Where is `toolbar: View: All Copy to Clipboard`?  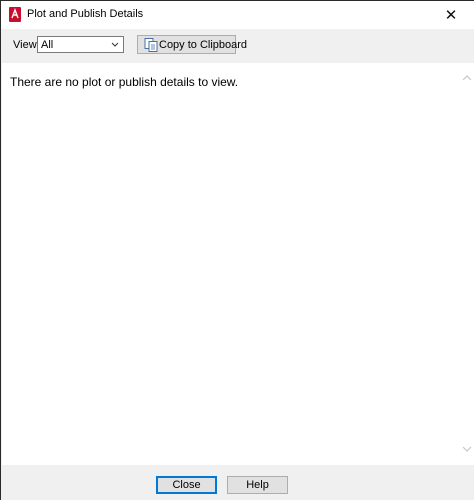 toolbar: View: All Copy to Clipboard is located at coordinates (237, 45).